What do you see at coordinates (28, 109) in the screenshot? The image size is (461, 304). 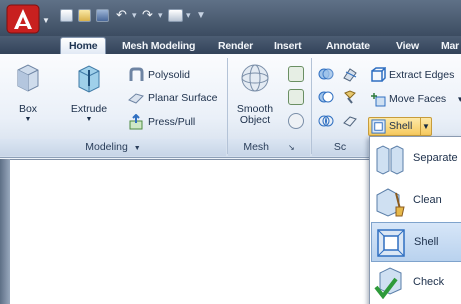 I see `box-label: Box` at bounding box center [28, 109].